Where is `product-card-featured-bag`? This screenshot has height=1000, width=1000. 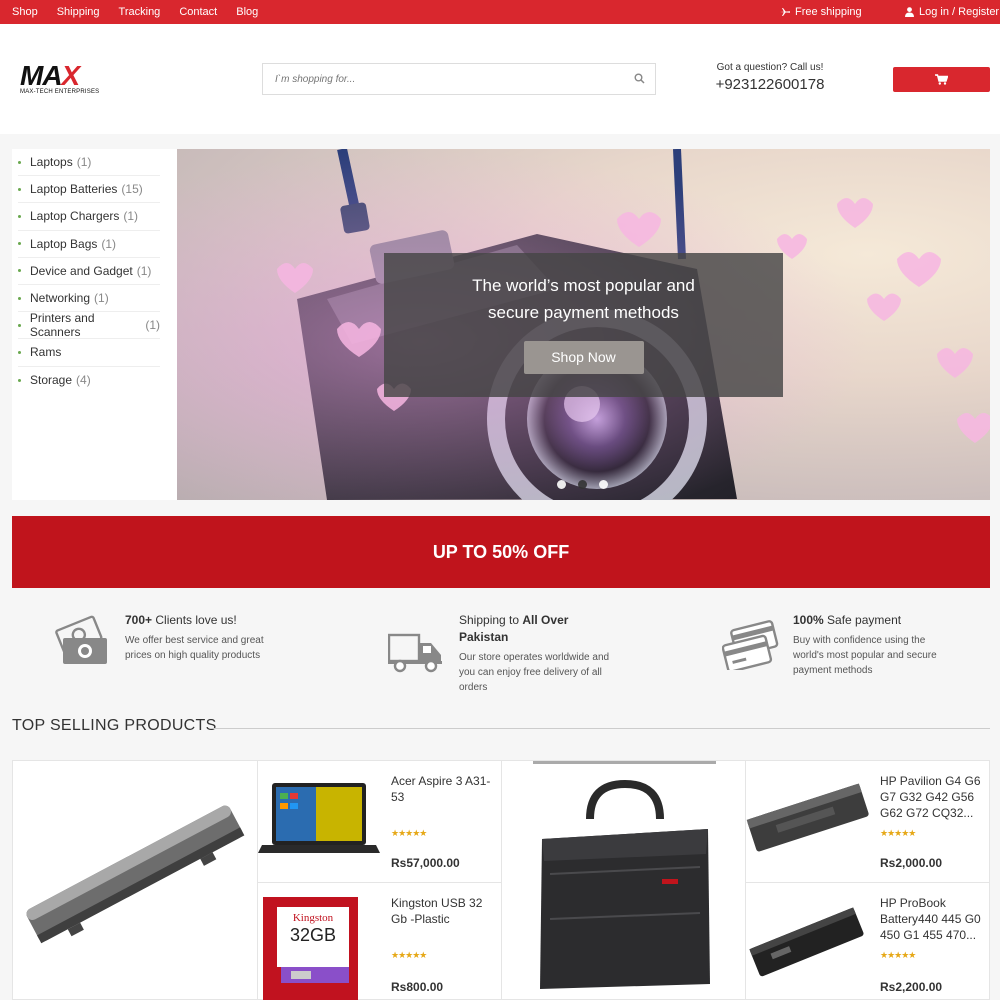
product-card-featured-bag is located at coordinates (624, 880).